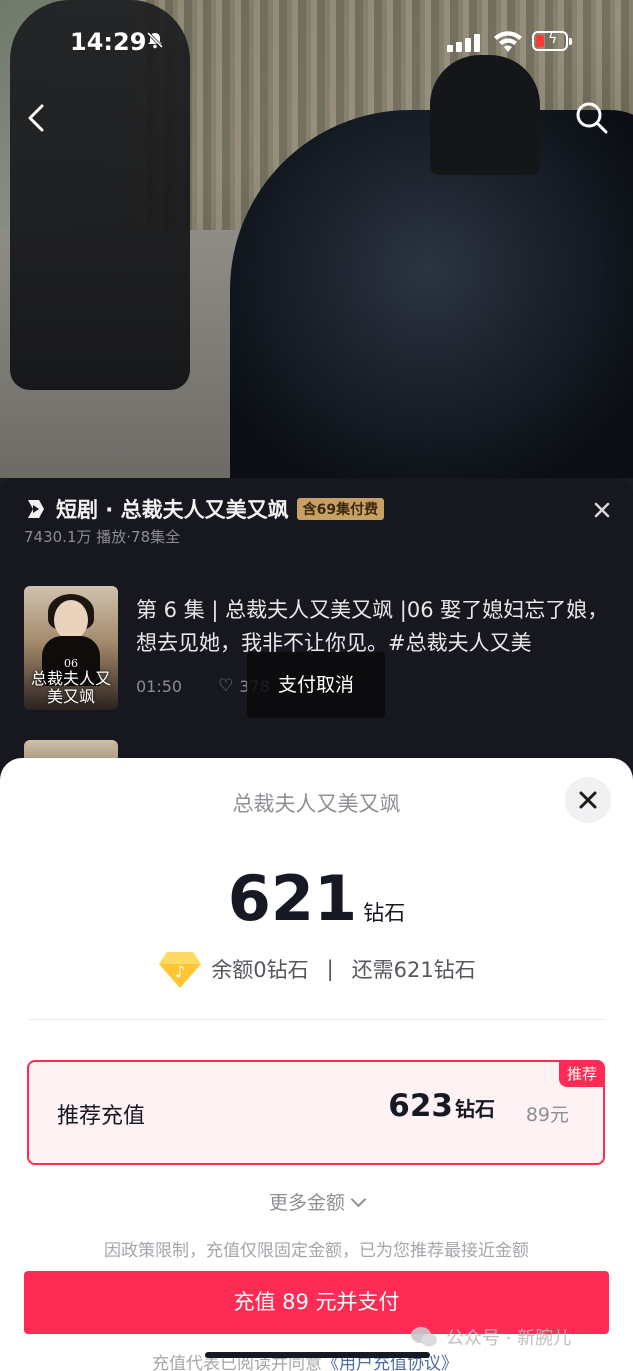 The width and height of the screenshot is (633, 1371). I want to click on recommend-label: 推荐充值, so click(101, 1116).